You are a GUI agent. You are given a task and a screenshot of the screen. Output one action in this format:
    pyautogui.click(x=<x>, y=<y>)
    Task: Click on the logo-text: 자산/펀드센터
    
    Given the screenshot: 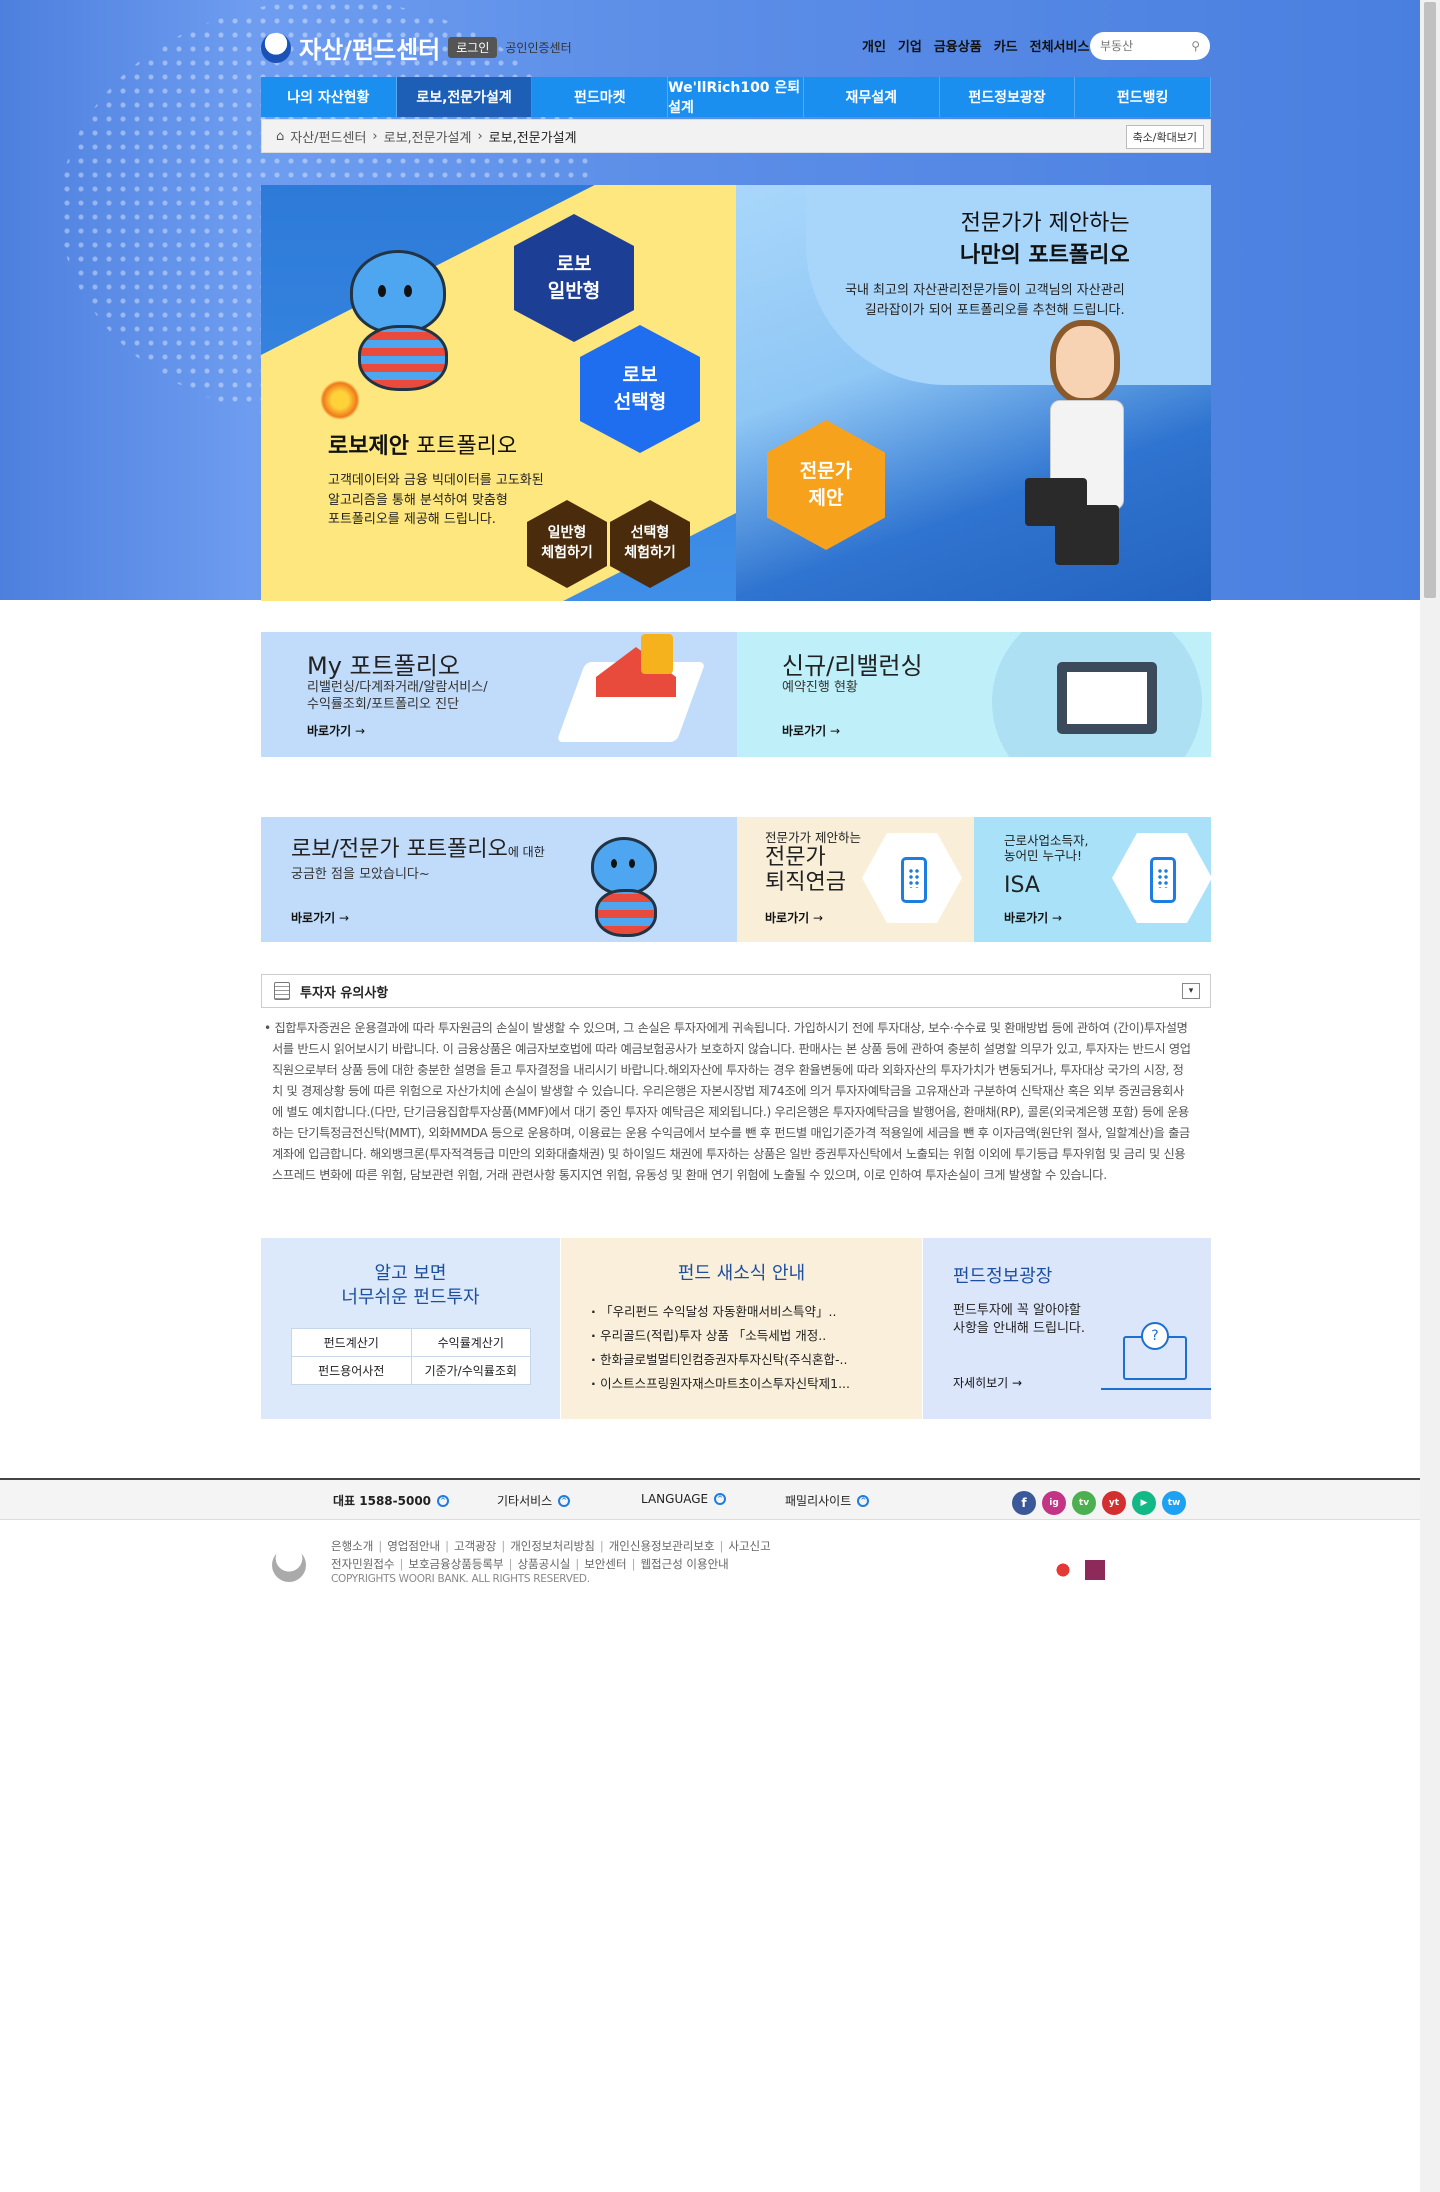 What is the action you would take?
    pyautogui.click(x=370, y=50)
    